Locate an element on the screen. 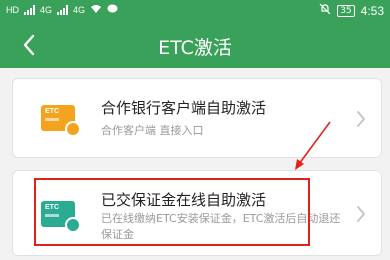 The image size is (390, 260). hand-tap-icon is located at coordinates (73, 129).